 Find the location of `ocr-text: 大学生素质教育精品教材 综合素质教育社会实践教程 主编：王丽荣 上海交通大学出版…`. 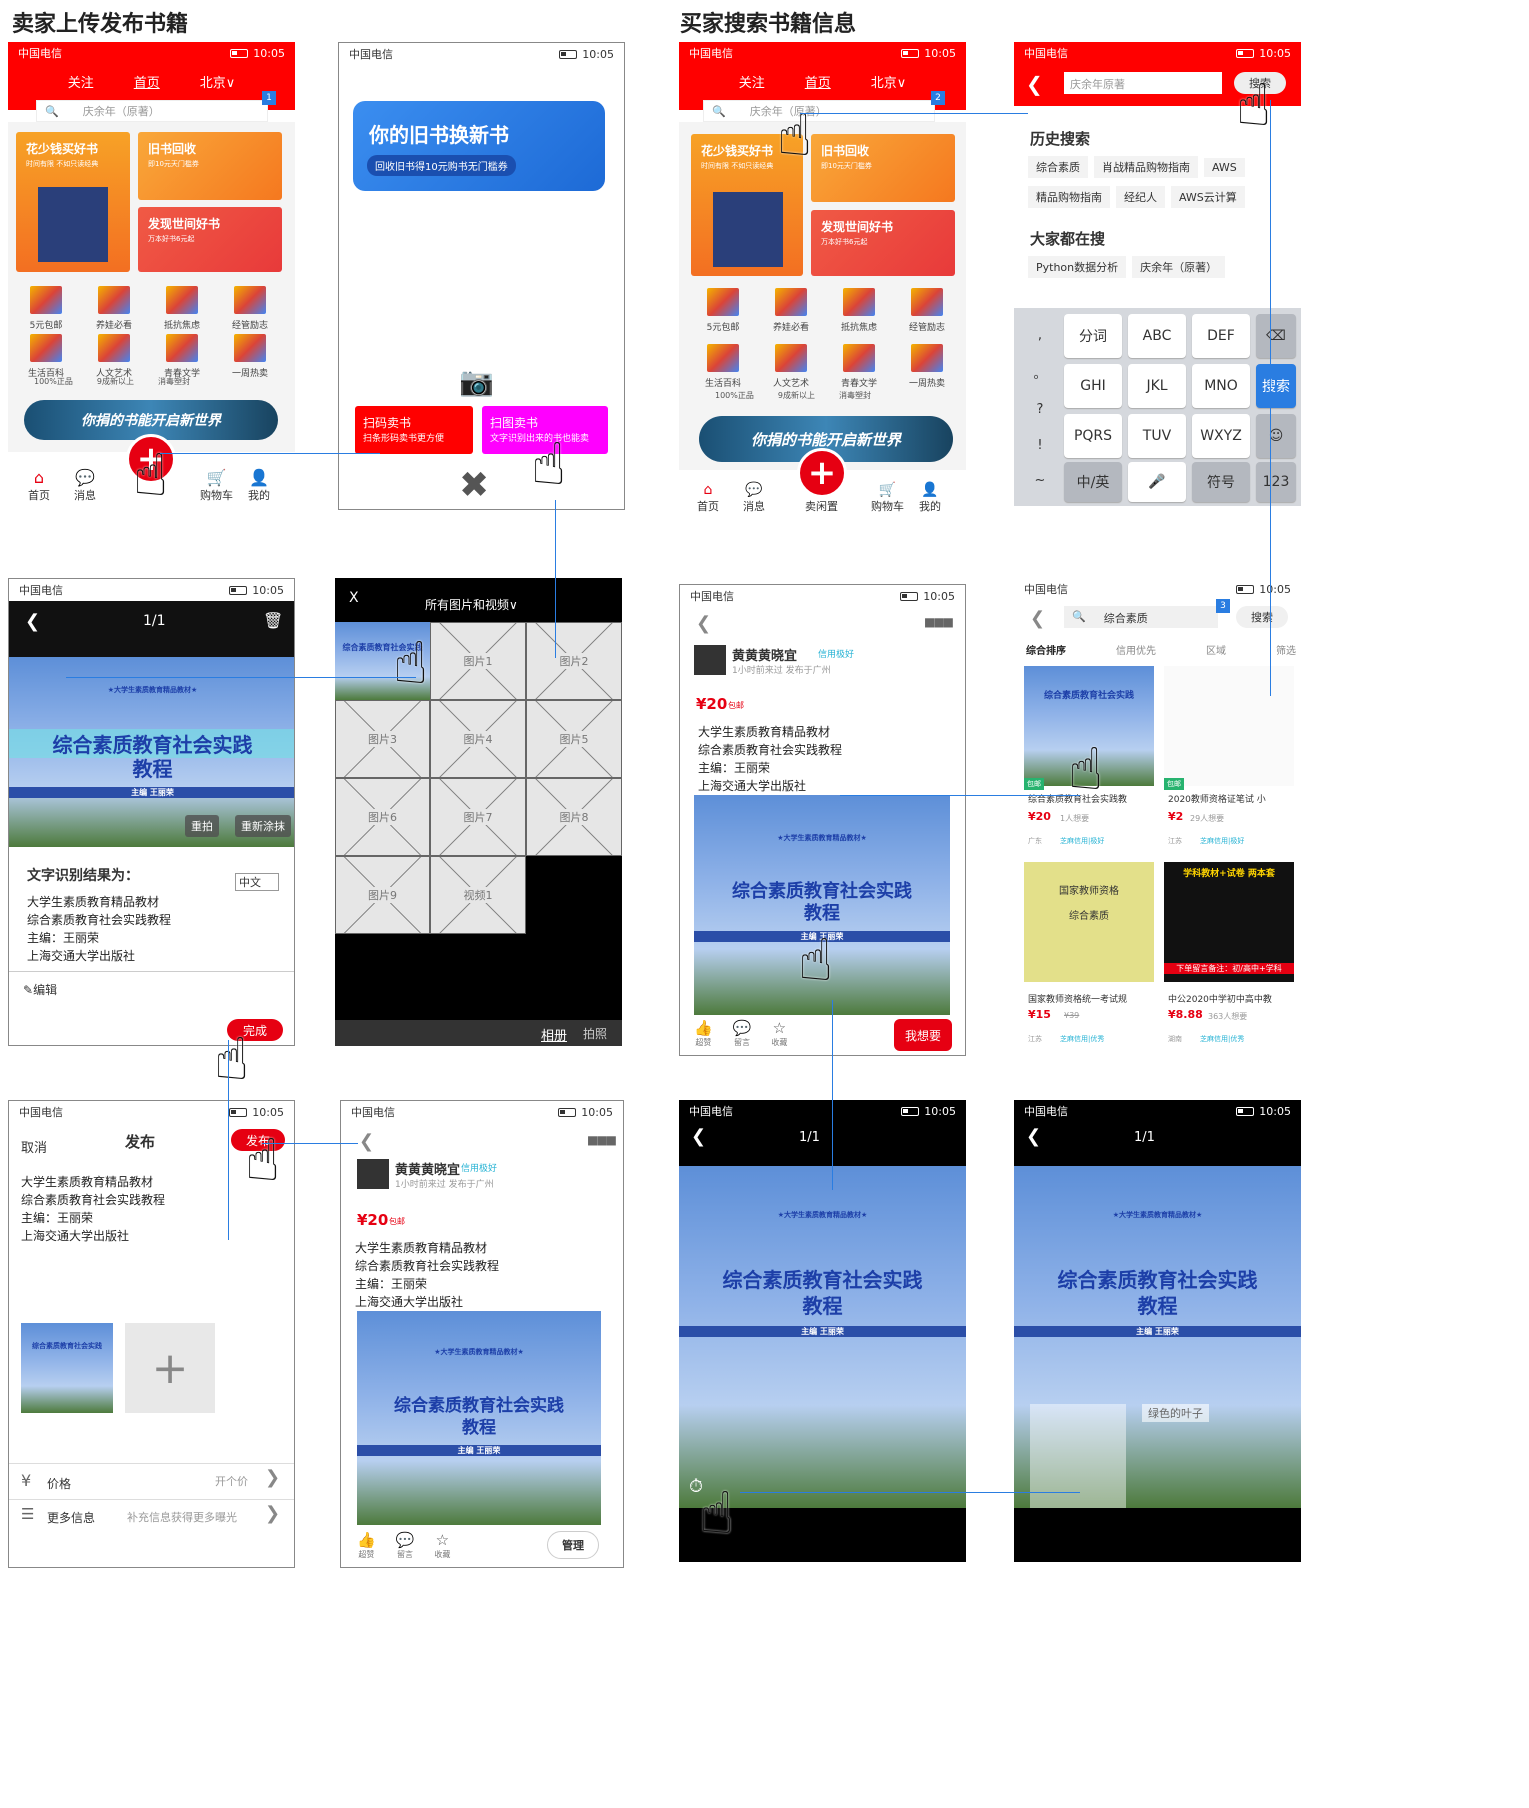

ocr-text: 大学生素质教育精品教材 综合素质教育社会实践教程 主编：王丽荣 上海交通大学出版… is located at coordinates (99, 929).